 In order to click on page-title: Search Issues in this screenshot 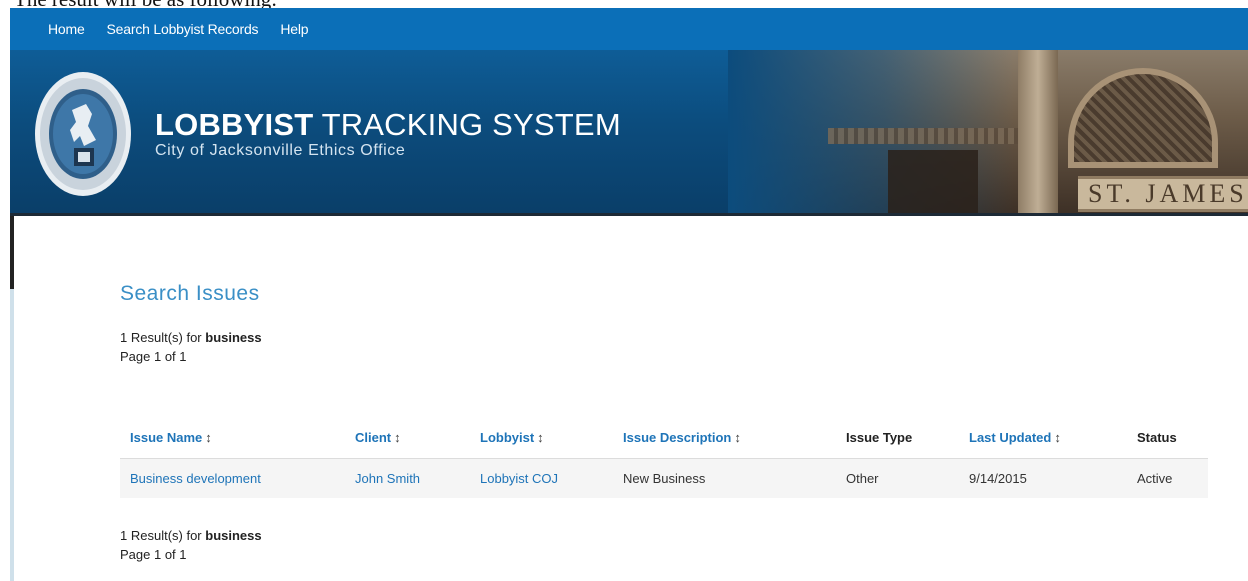, I will do `click(190, 293)`.